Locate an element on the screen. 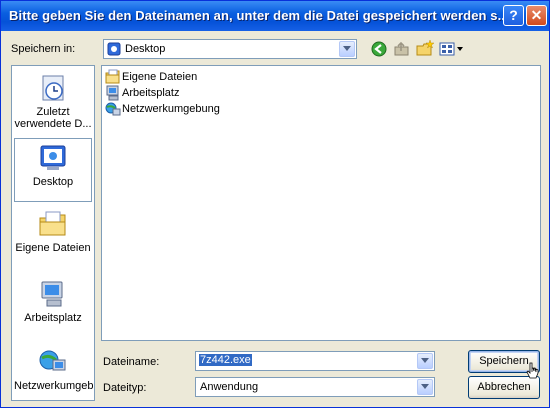  file-item-label: Arbeitsplatz is located at coordinates (151, 93).